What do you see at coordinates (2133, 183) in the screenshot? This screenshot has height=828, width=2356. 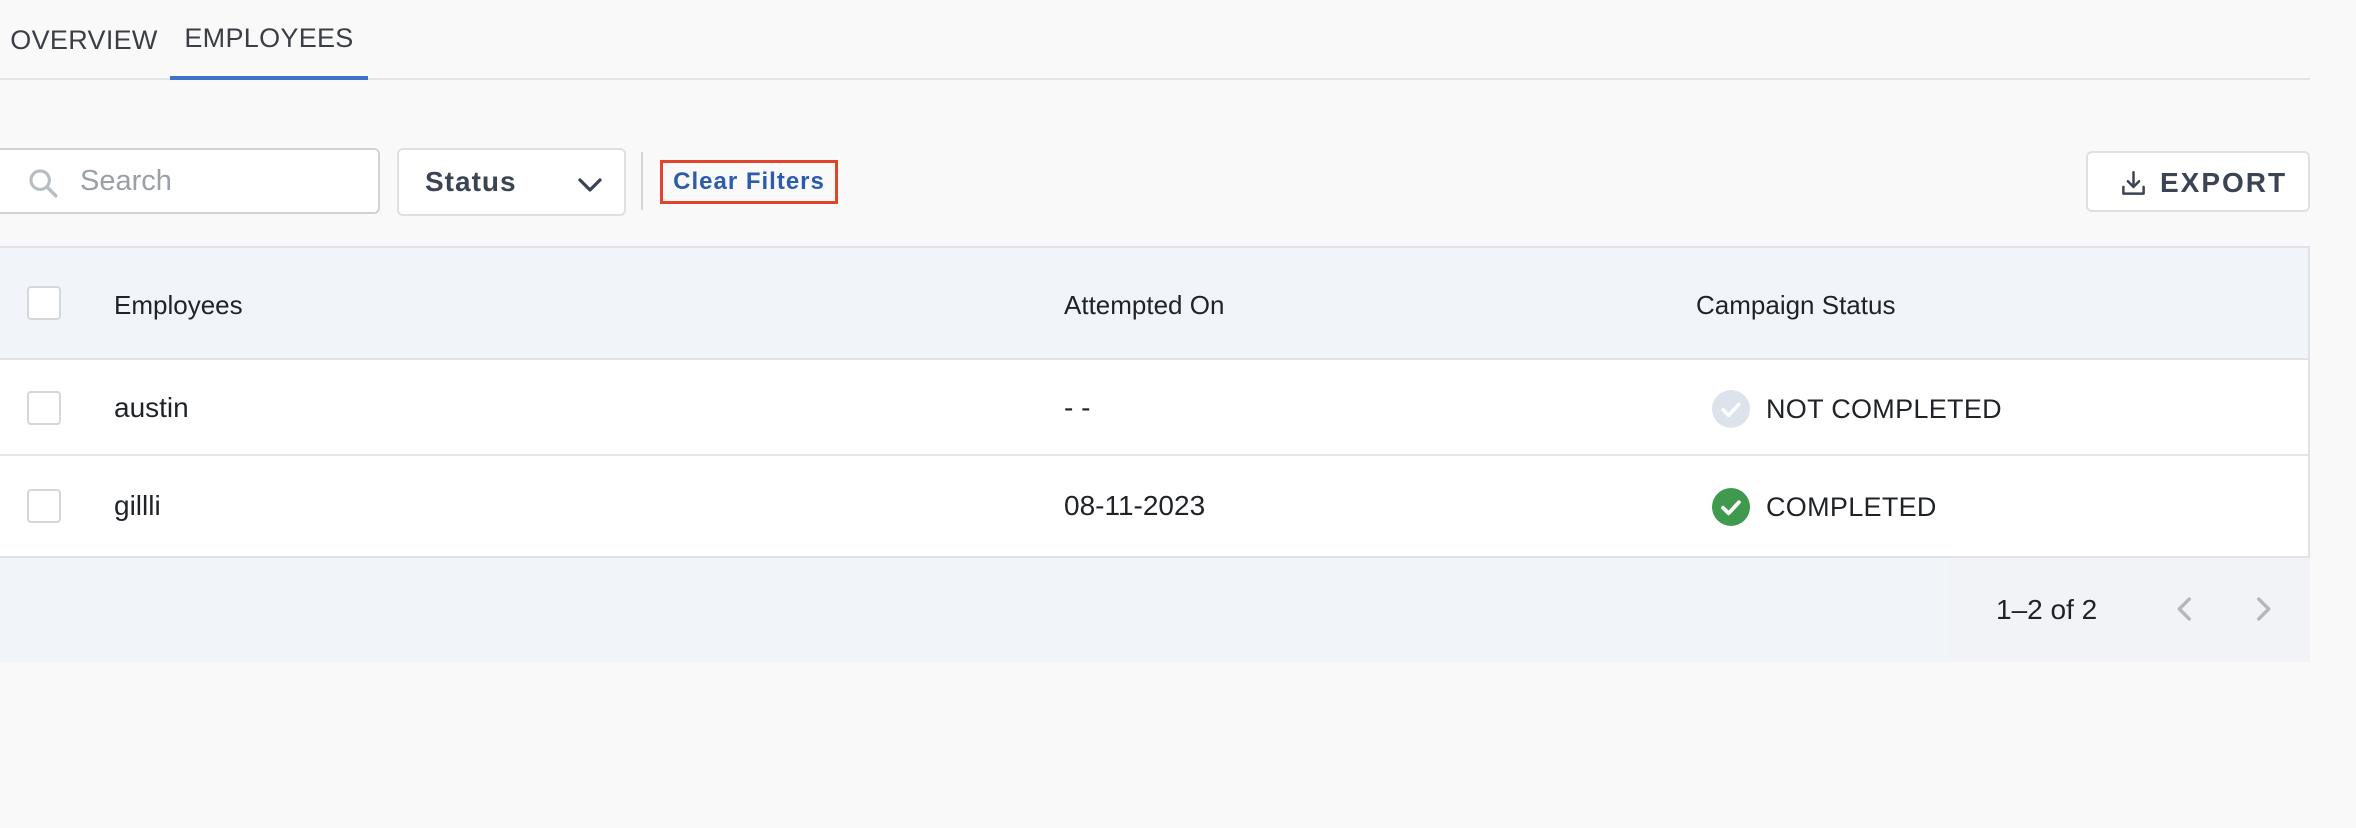 I see `download-icon` at bounding box center [2133, 183].